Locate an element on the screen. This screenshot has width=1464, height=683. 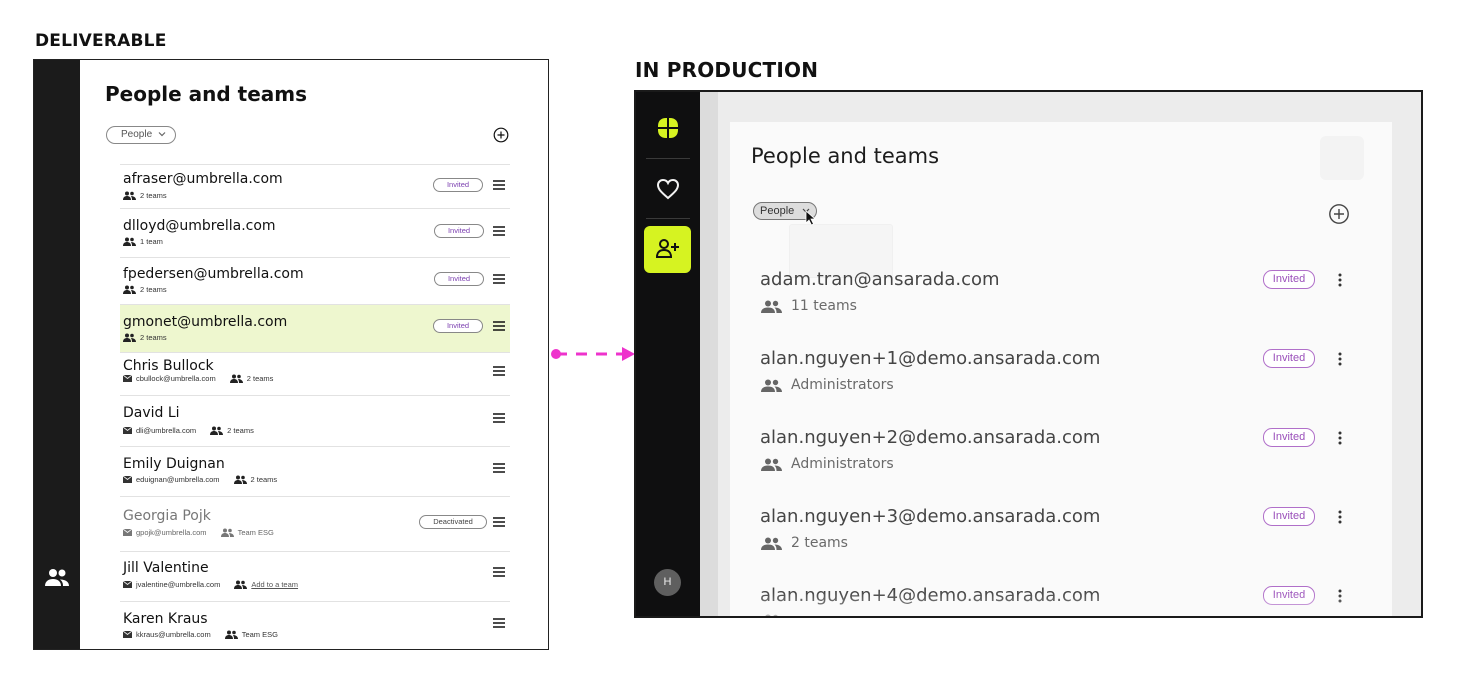
side-gutter is located at coordinates (709, 354).